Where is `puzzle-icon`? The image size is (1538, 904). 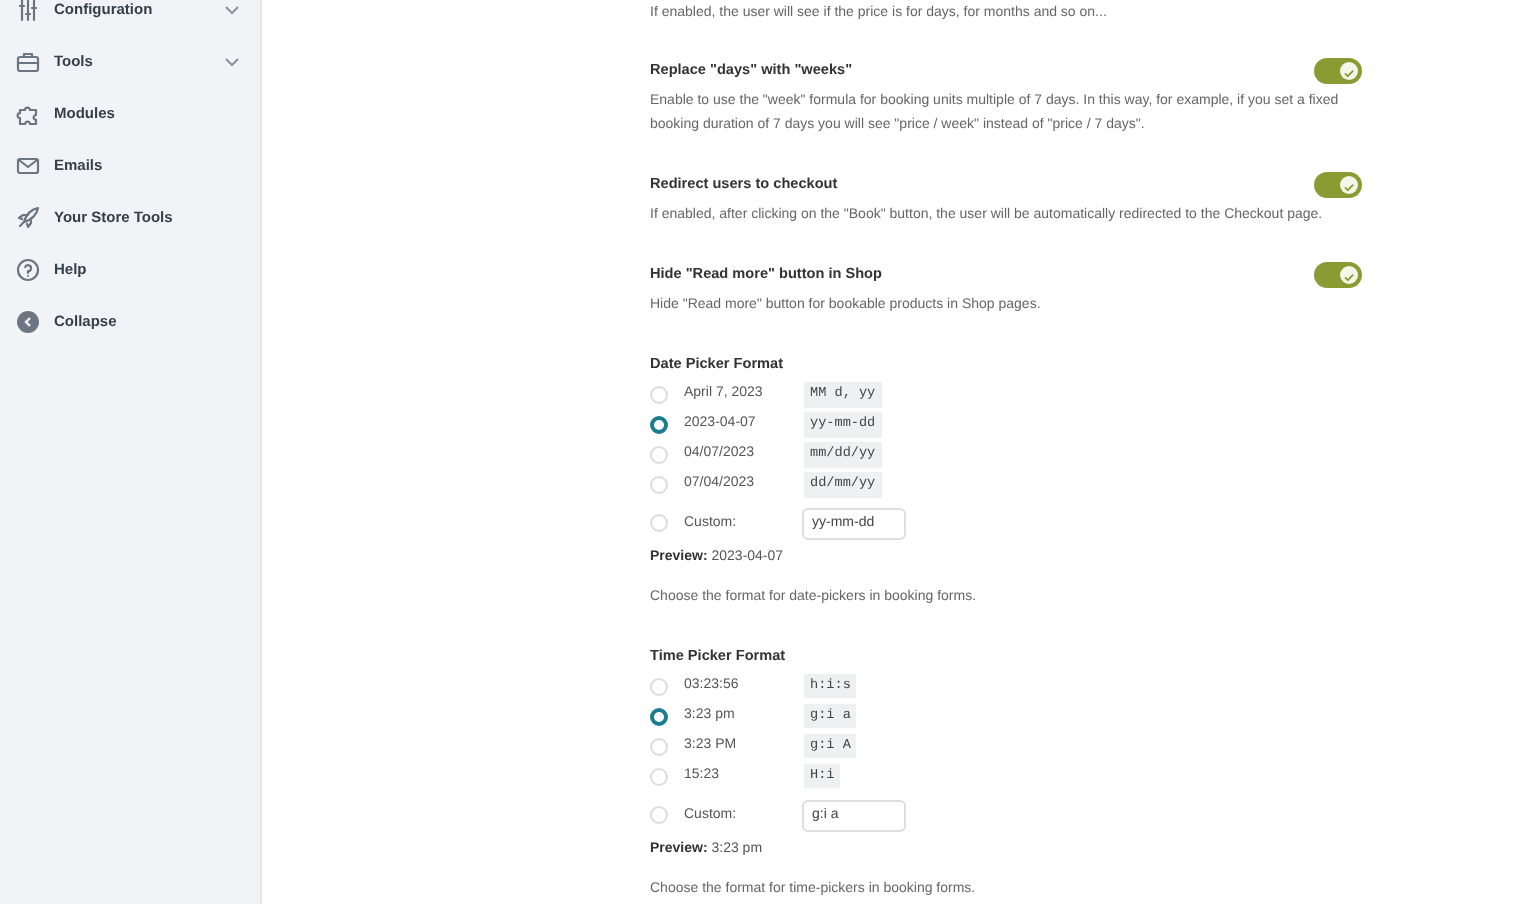
puzzle-icon is located at coordinates (28, 114).